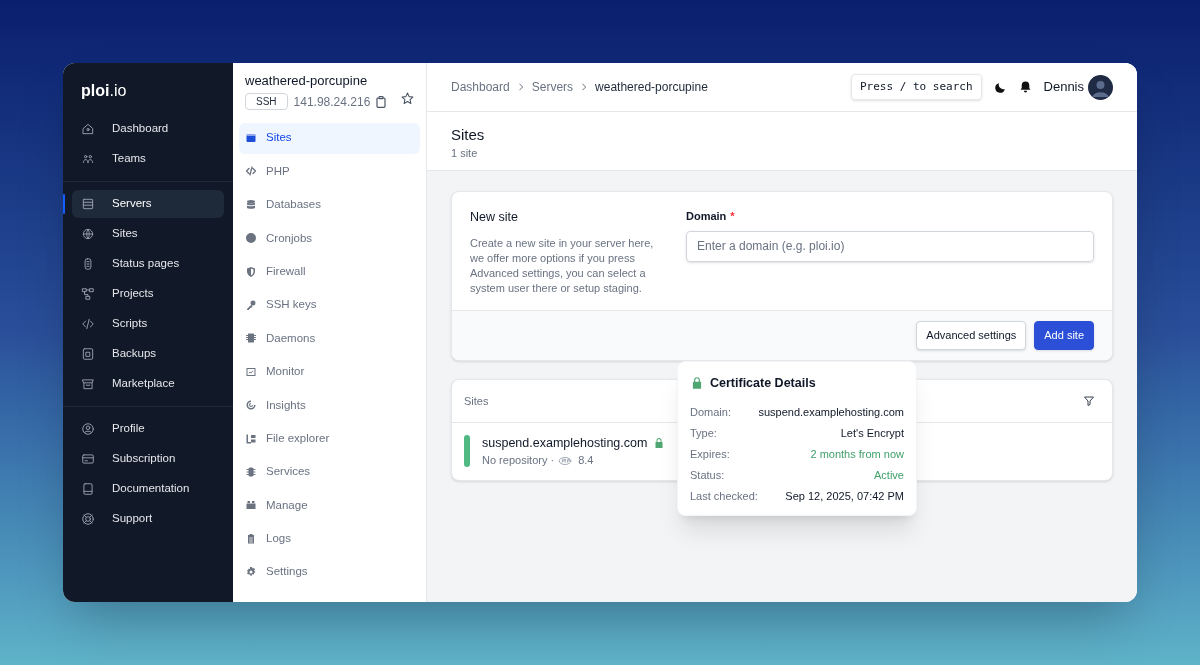 This screenshot has height=665, width=1200. I want to click on radar-icon, so click(251, 405).